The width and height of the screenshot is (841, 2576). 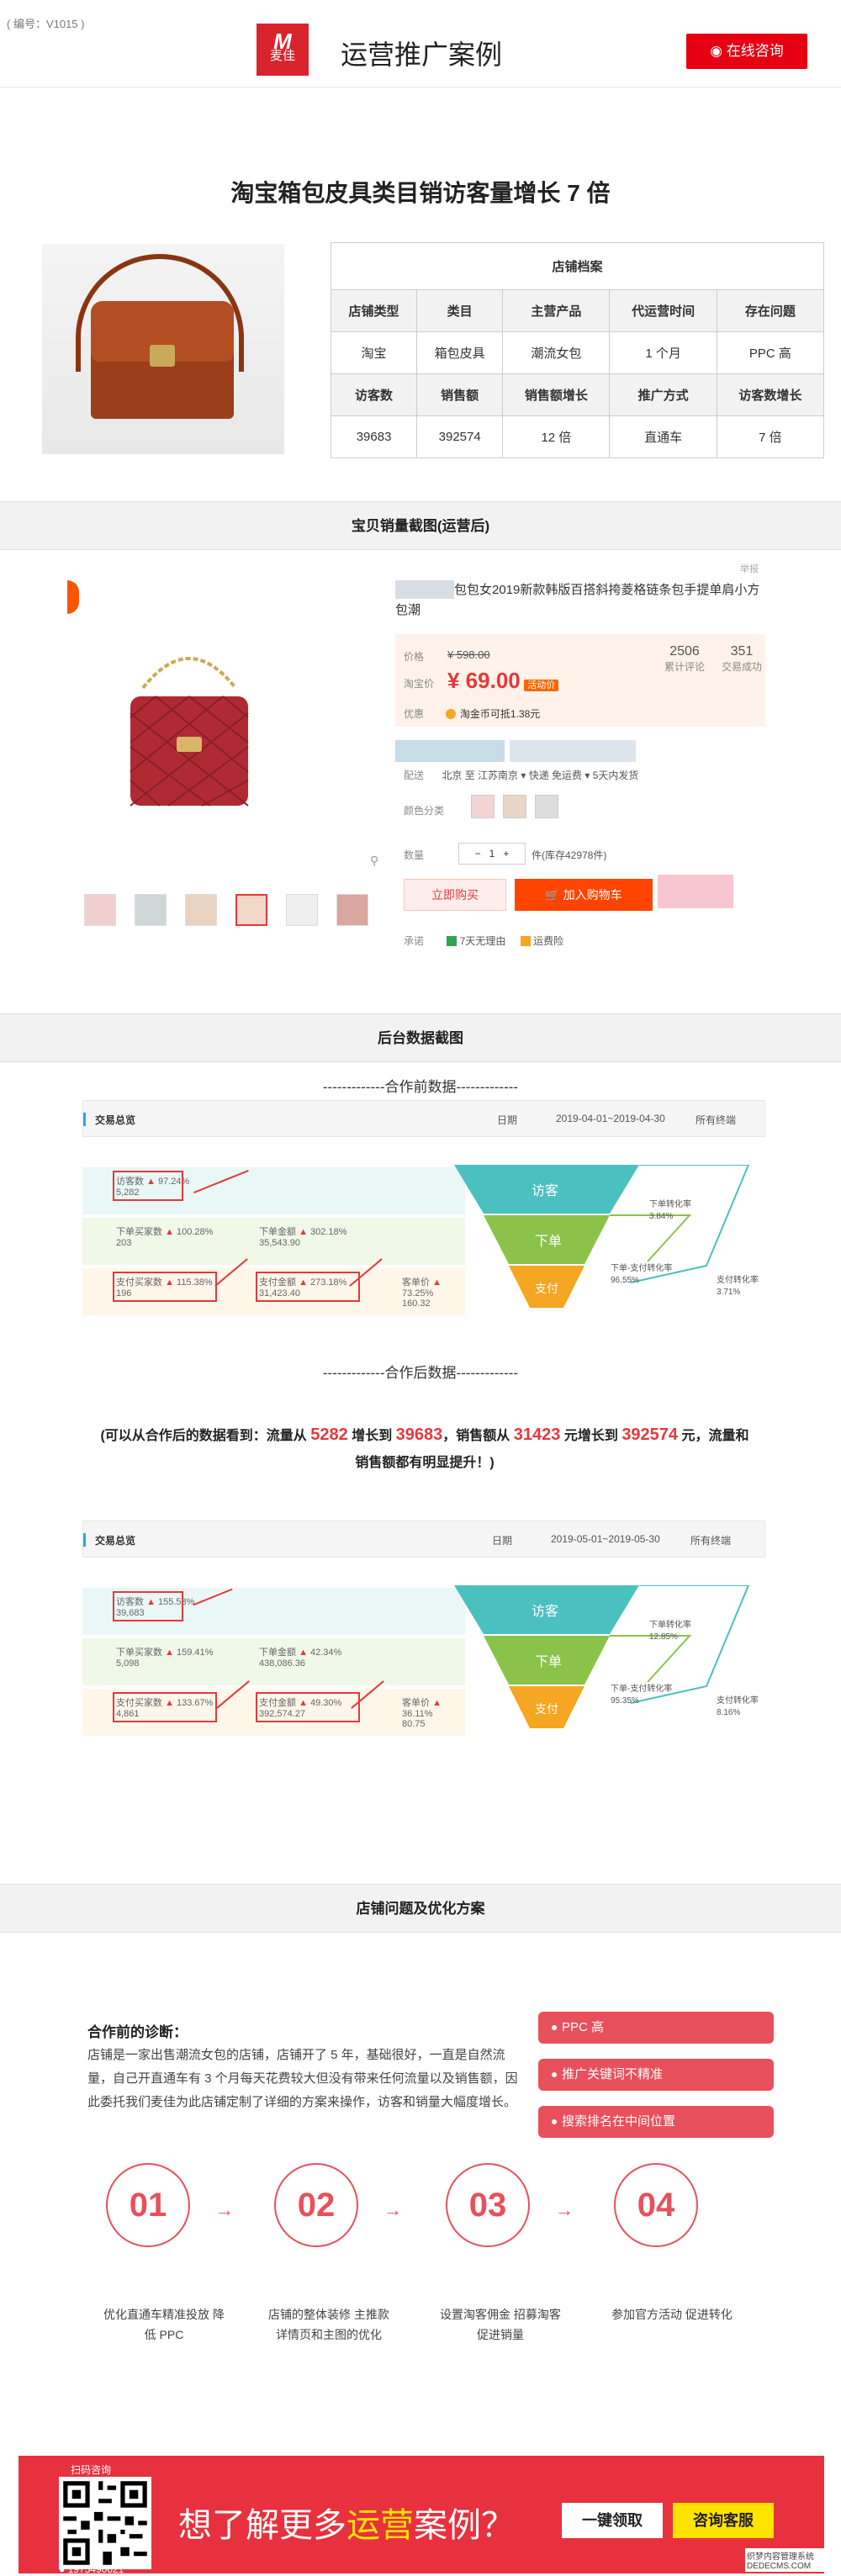 What do you see at coordinates (592, 895) in the screenshot?
I see `cart-label: 加入购物车` at bounding box center [592, 895].